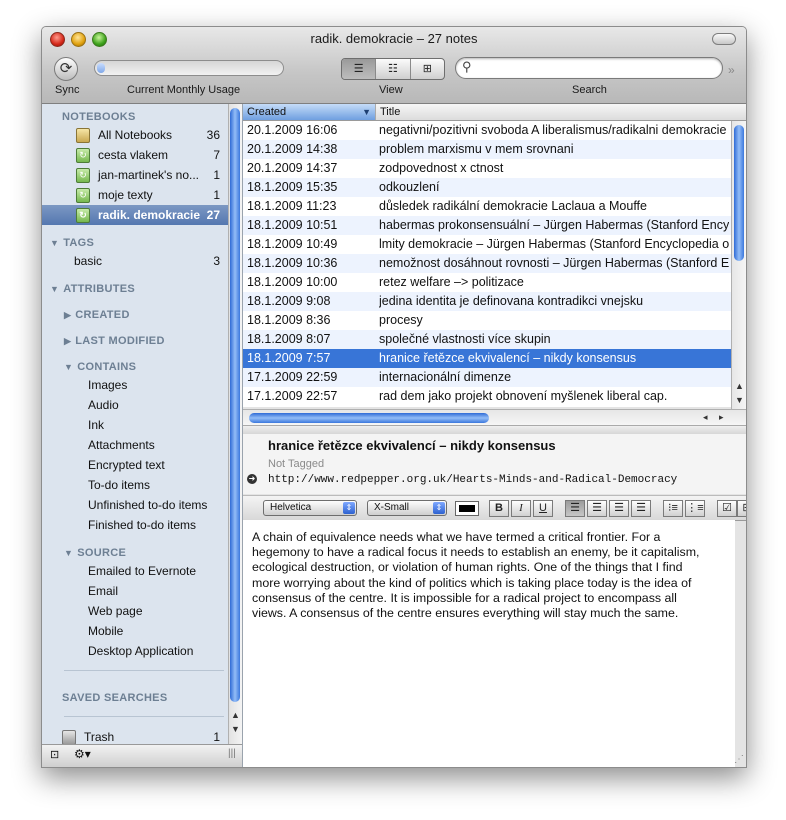  I want to click on italic-button: I, so click(521, 508).